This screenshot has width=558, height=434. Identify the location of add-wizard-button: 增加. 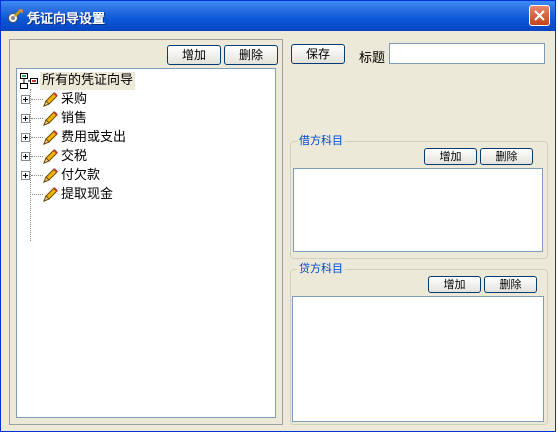
(194, 55).